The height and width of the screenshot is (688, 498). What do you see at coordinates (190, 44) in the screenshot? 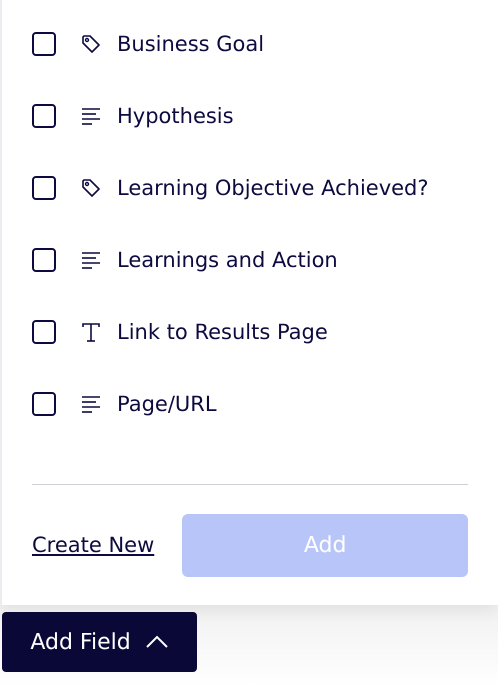
I see `field-label: Business Goal` at bounding box center [190, 44].